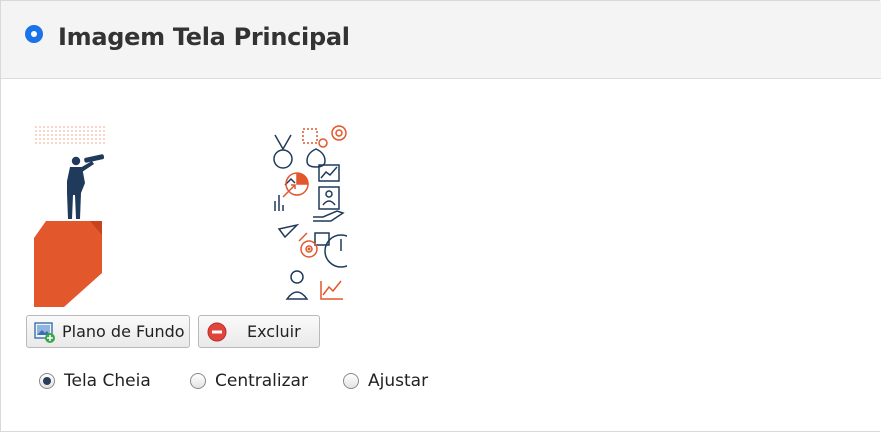  I want to click on radio-label: Ajustar, so click(398, 381).